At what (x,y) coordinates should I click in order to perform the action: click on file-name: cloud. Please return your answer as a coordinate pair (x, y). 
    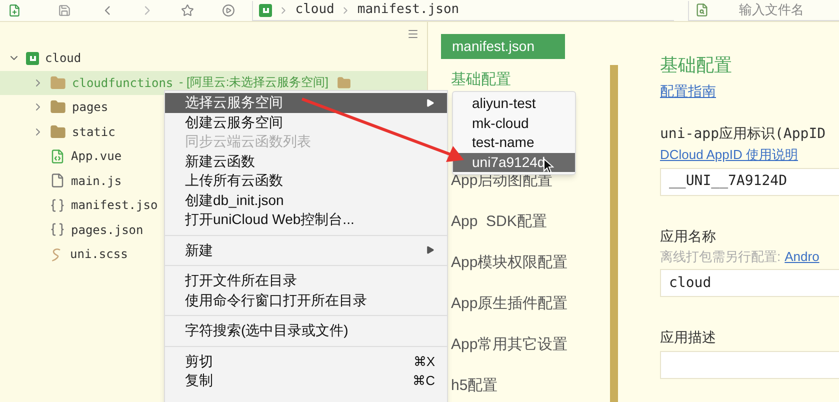
    Looking at the image, I should click on (63, 59).